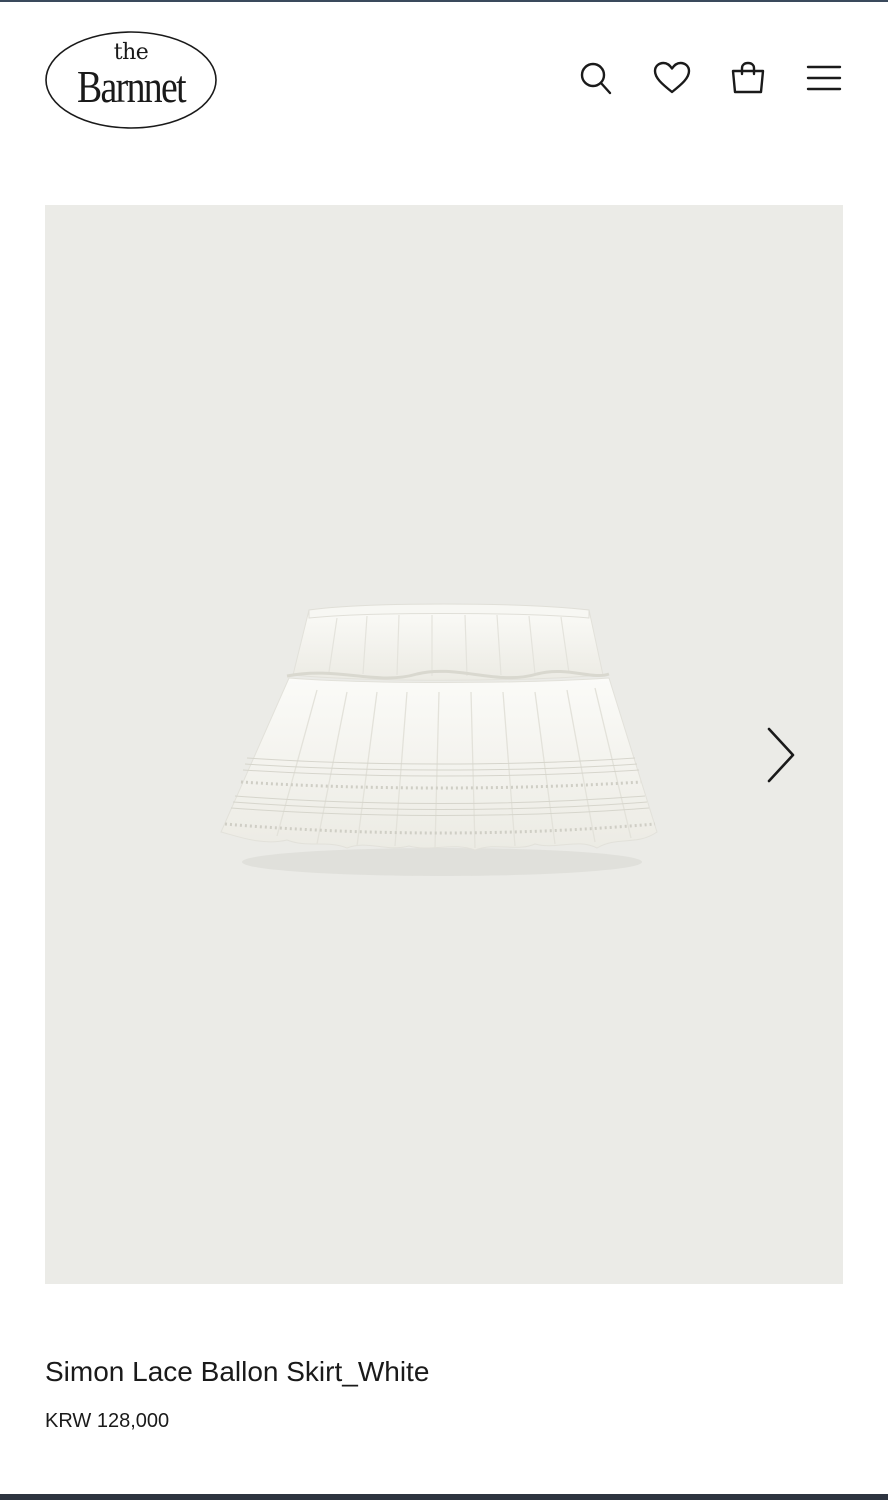 The width and height of the screenshot is (888, 1500). I want to click on menu-button, so click(824, 78).